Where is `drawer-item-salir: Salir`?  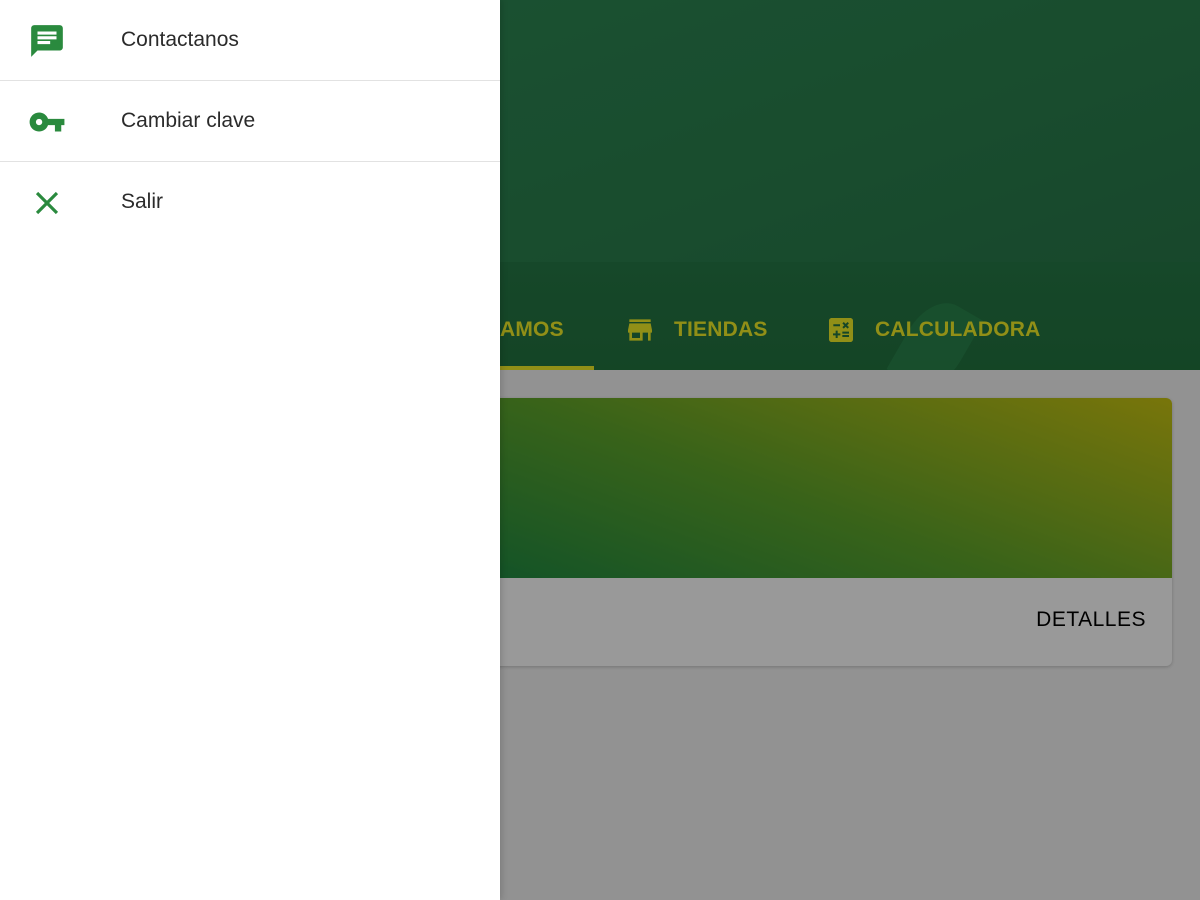 drawer-item-salir: Salir is located at coordinates (250, 202).